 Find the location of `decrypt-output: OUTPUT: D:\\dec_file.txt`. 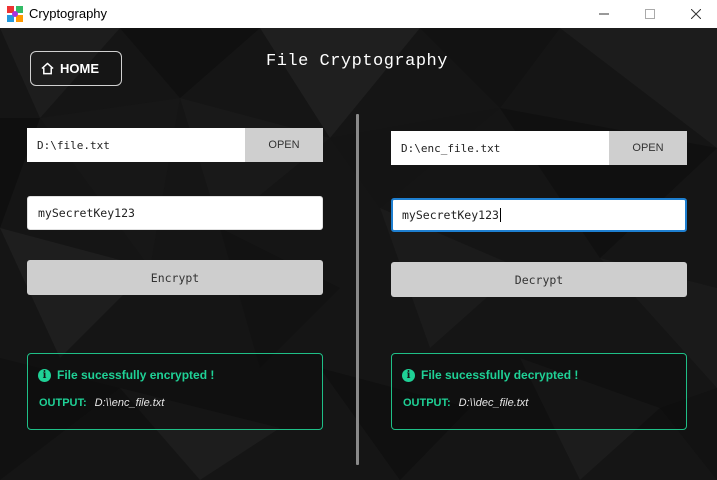

decrypt-output: OUTPUT: D:\\dec_file.txt is located at coordinates (465, 403).